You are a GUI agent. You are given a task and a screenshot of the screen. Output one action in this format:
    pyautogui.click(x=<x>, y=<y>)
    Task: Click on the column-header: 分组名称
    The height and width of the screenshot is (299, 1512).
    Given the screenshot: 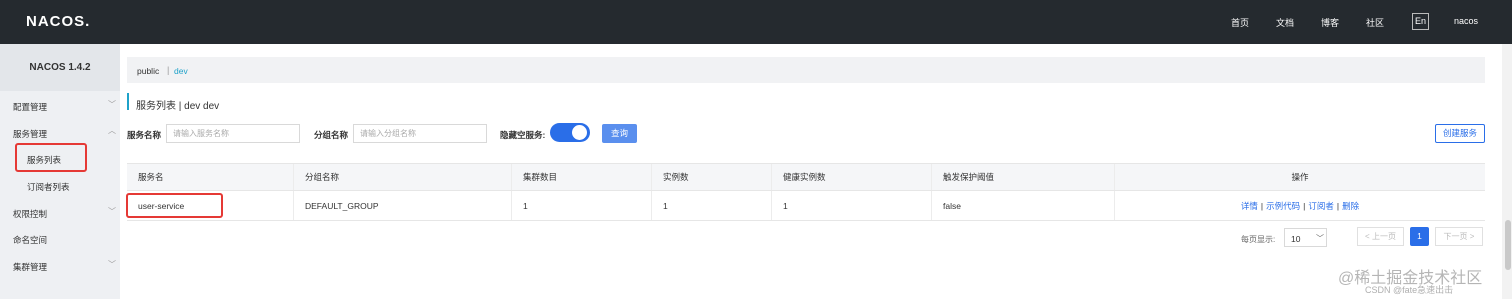 What is the action you would take?
    pyautogui.click(x=402, y=177)
    